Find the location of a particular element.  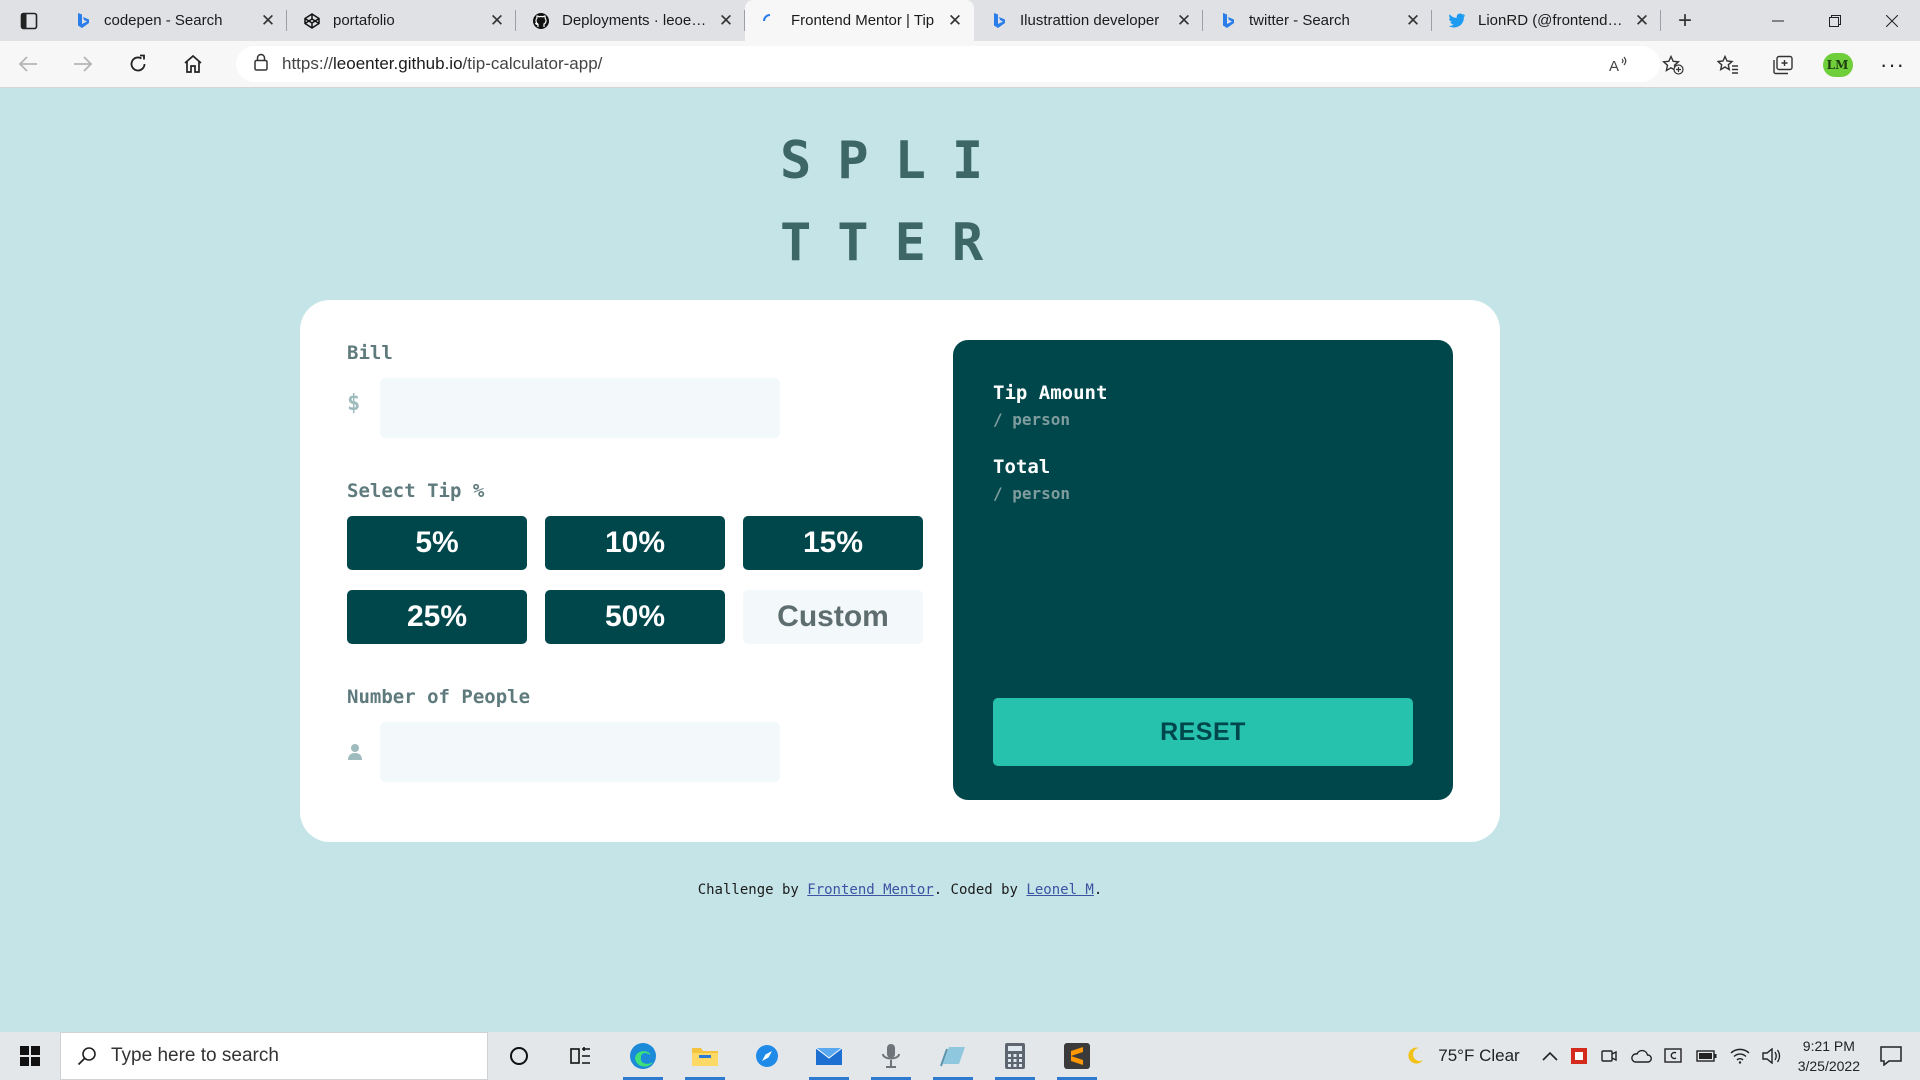

tab-actions-icon is located at coordinates (29, 20).